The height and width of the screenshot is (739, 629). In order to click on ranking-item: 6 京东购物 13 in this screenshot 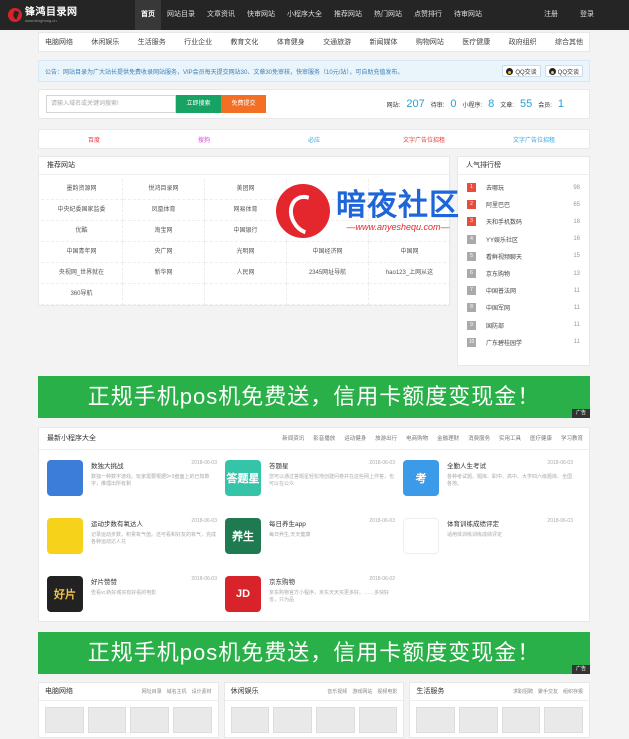, I will do `click(523, 273)`.